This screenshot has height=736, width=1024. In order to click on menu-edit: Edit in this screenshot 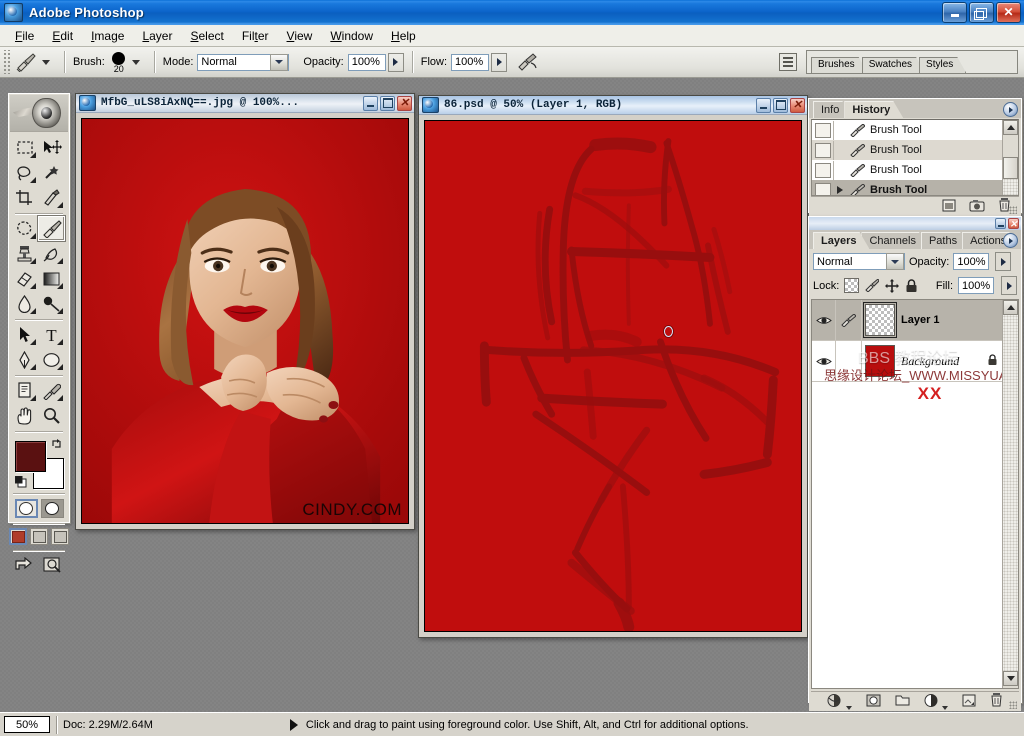, I will do `click(62, 36)`.